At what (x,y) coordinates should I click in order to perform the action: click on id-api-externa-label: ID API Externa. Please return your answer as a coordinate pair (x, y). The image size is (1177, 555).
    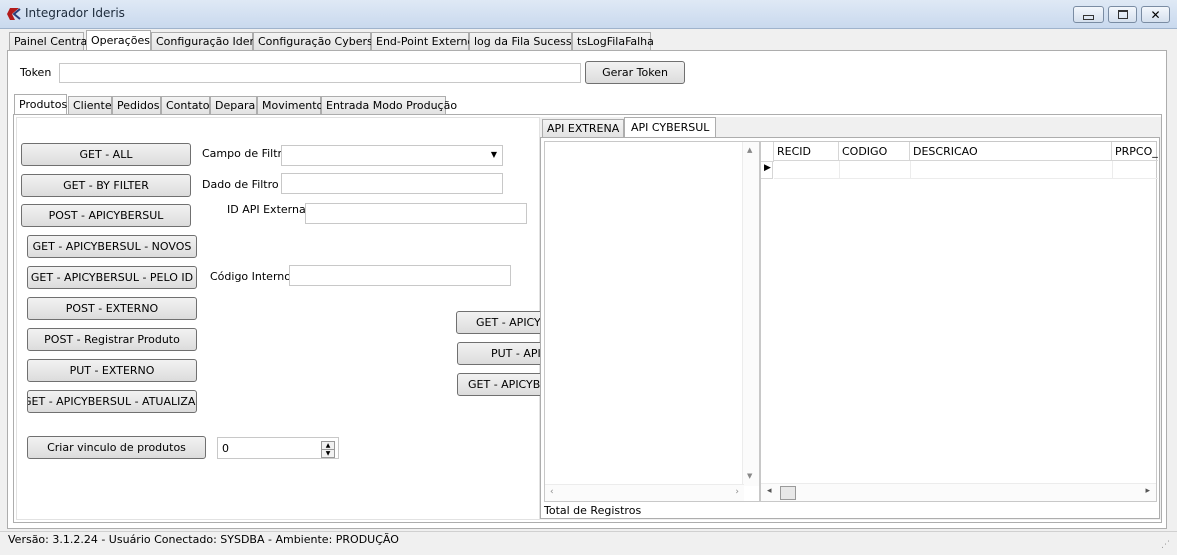
    Looking at the image, I should click on (266, 209).